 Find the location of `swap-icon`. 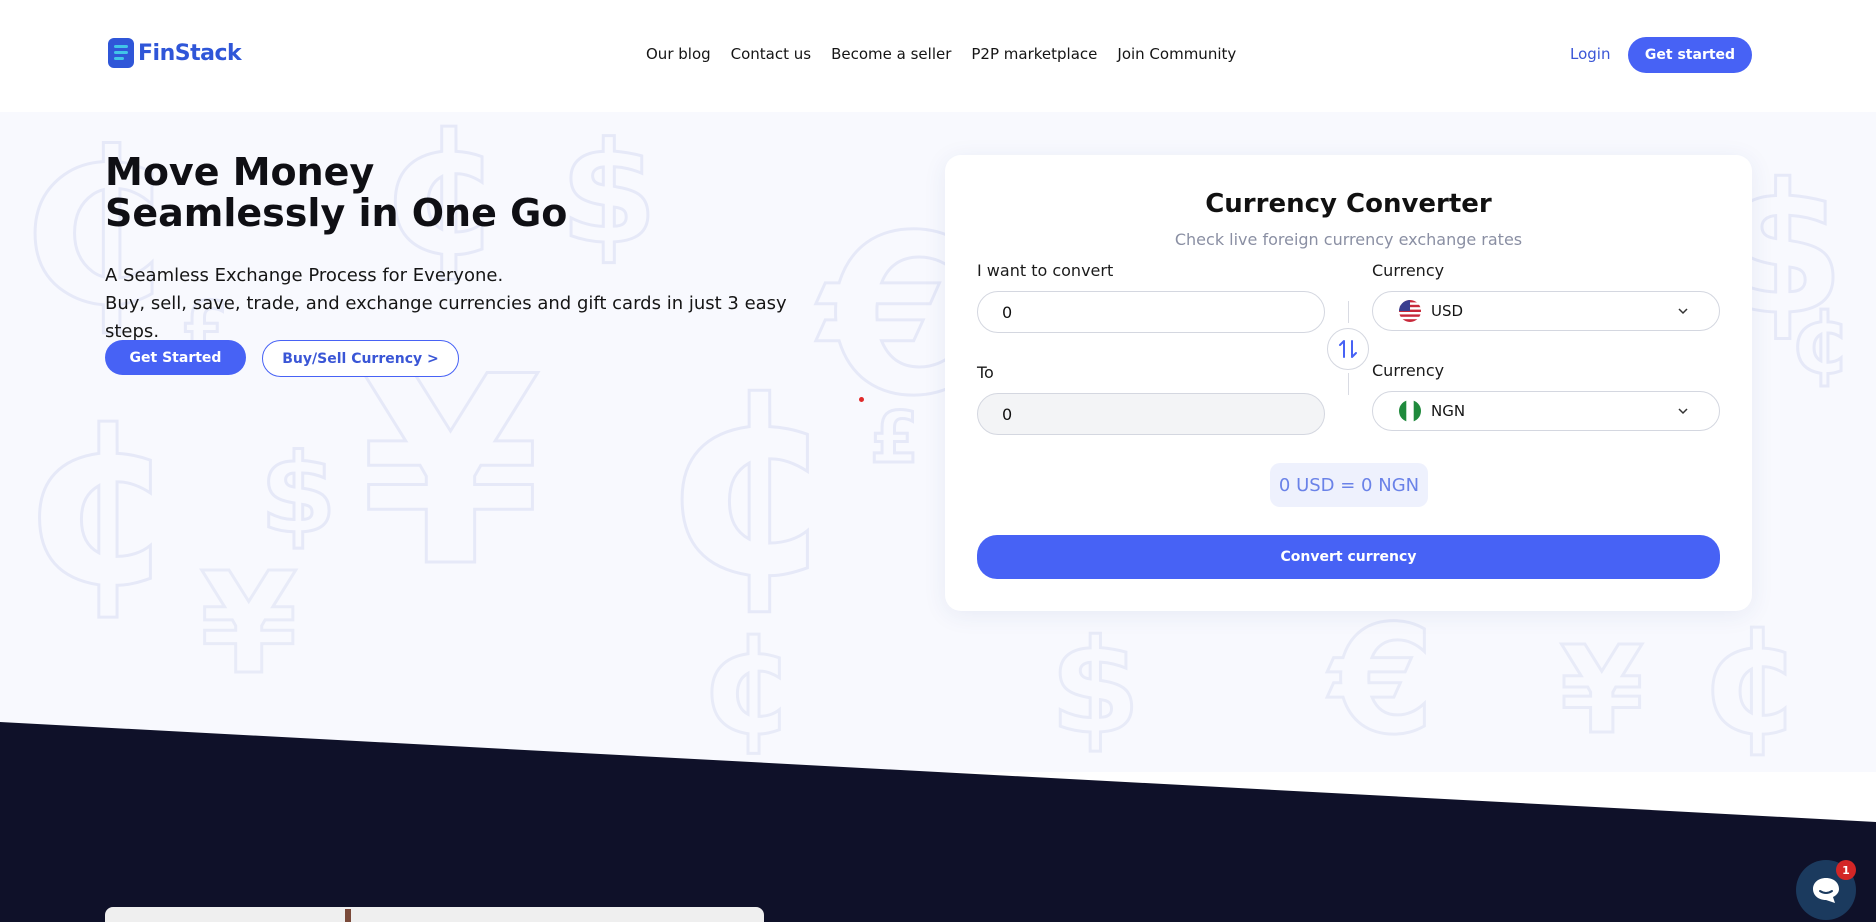

swap-icon is located at coordinates (1348, 349).